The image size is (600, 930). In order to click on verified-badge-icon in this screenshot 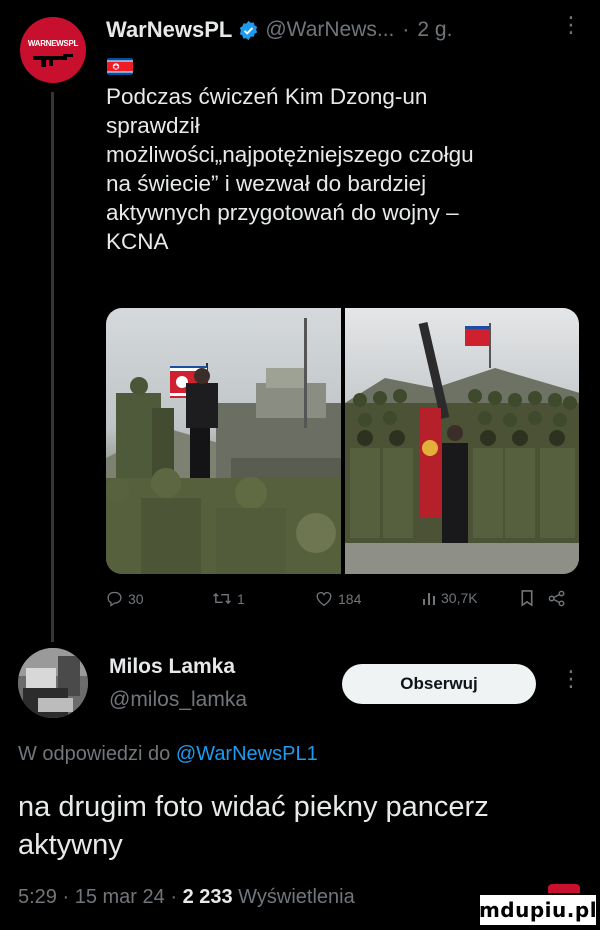, I will do `click(248, 30)`.